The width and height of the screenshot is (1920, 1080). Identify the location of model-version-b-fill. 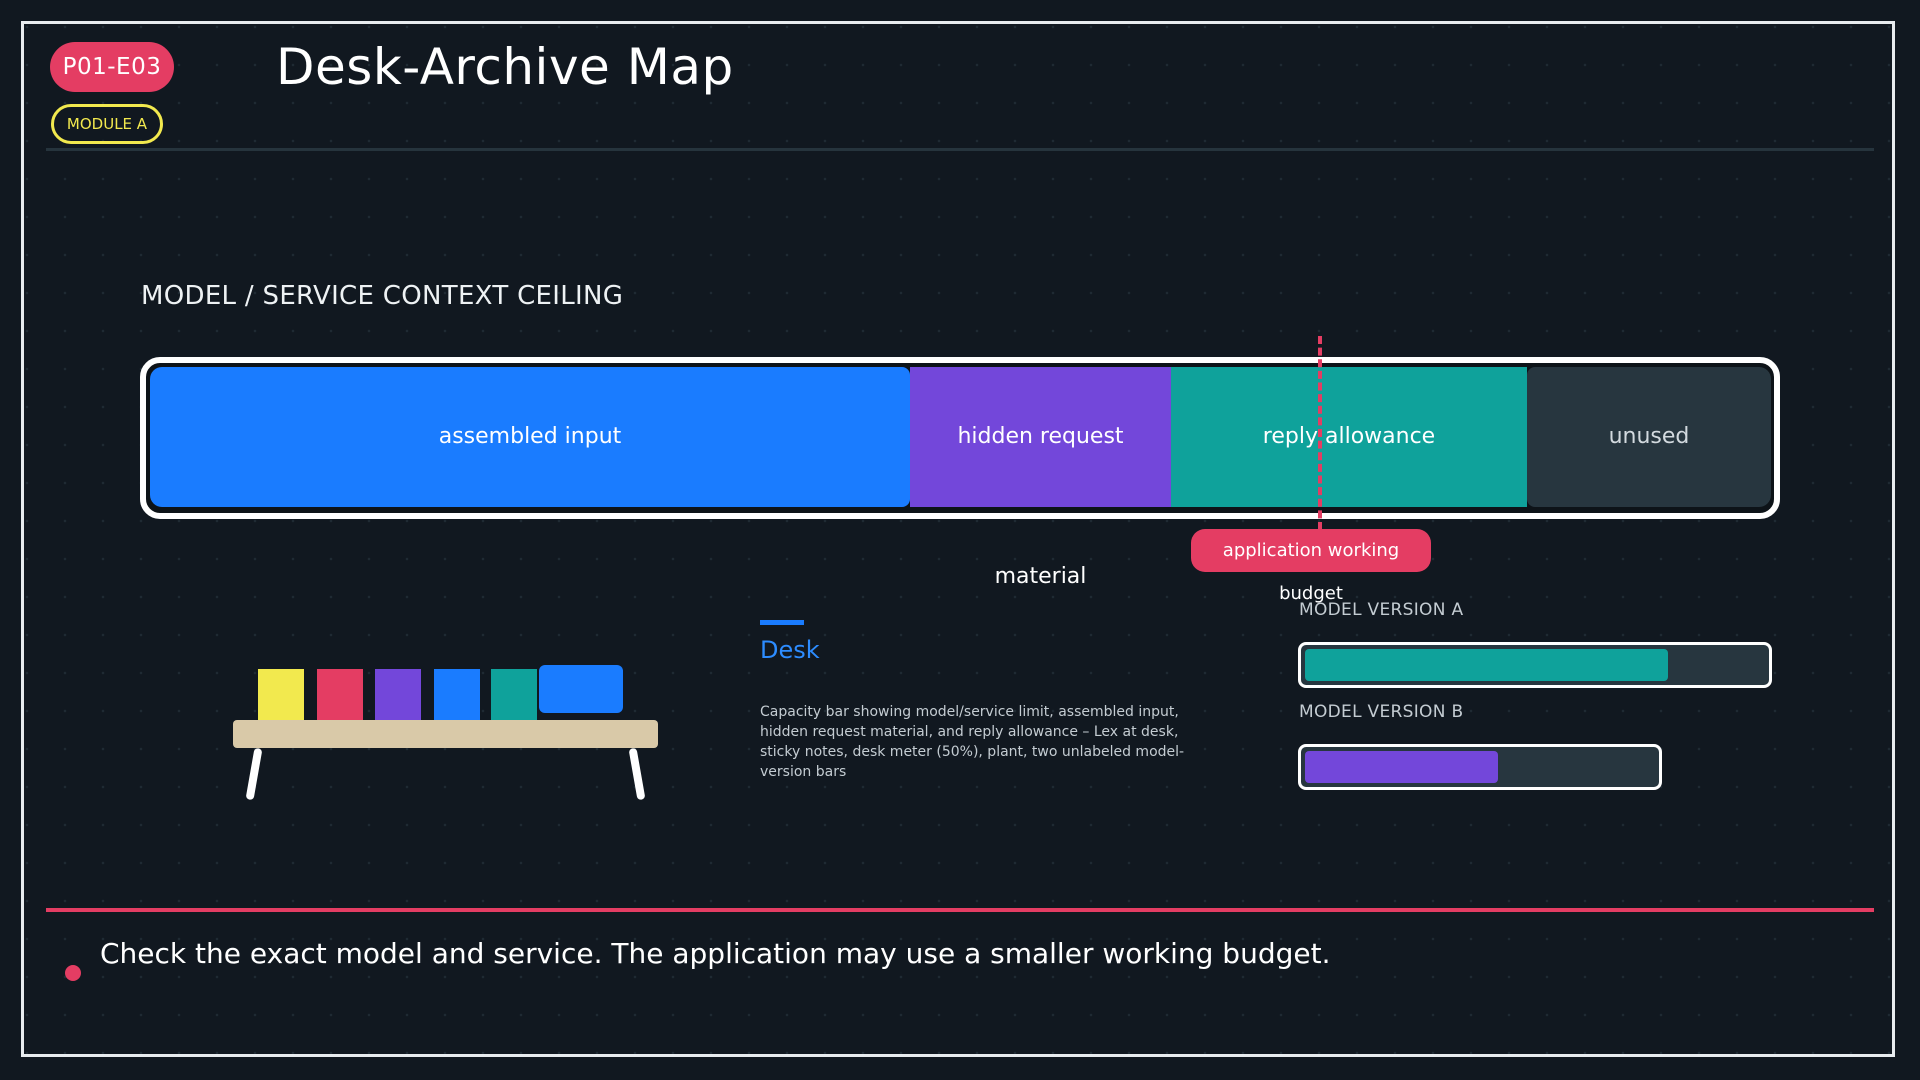
(1401, 767).